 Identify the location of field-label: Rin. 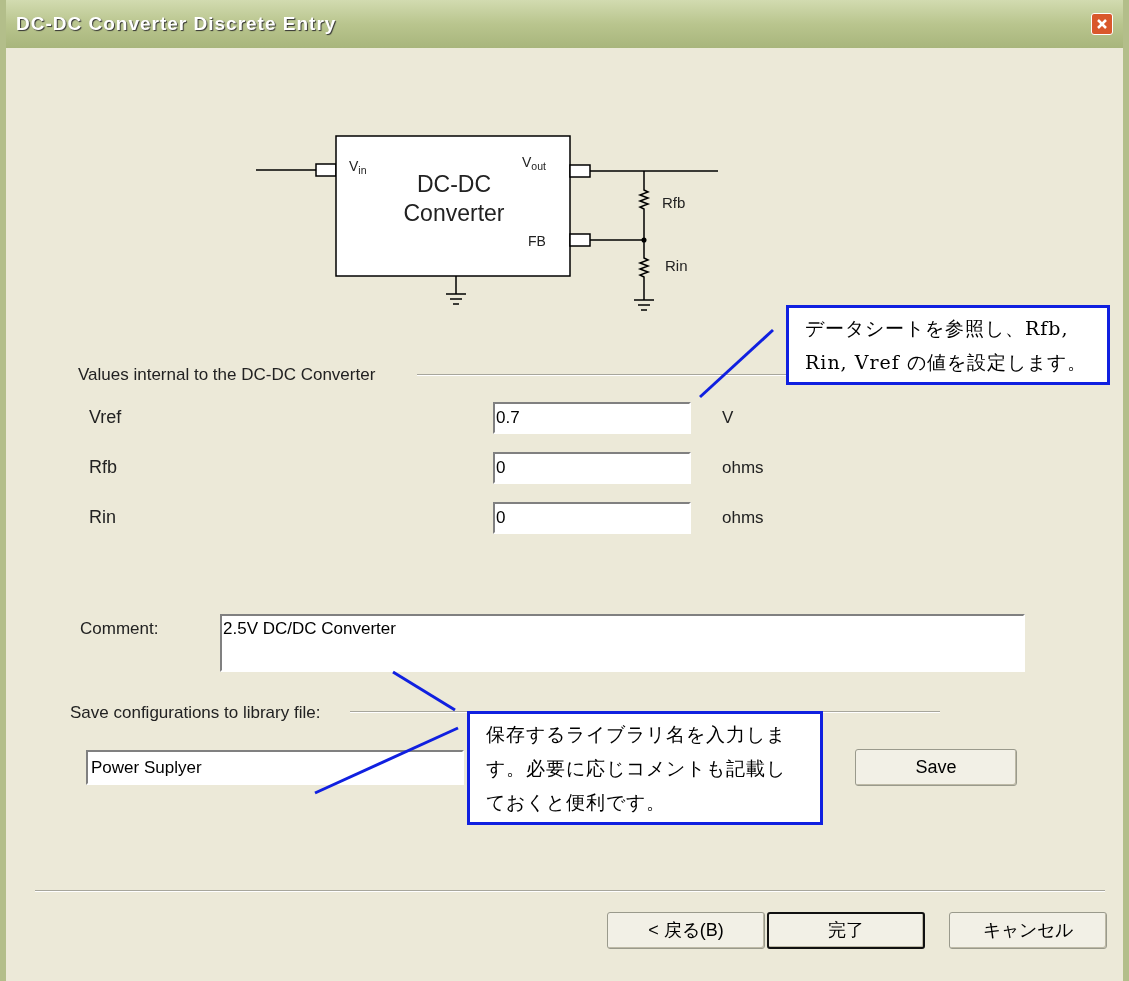
(103, 517).